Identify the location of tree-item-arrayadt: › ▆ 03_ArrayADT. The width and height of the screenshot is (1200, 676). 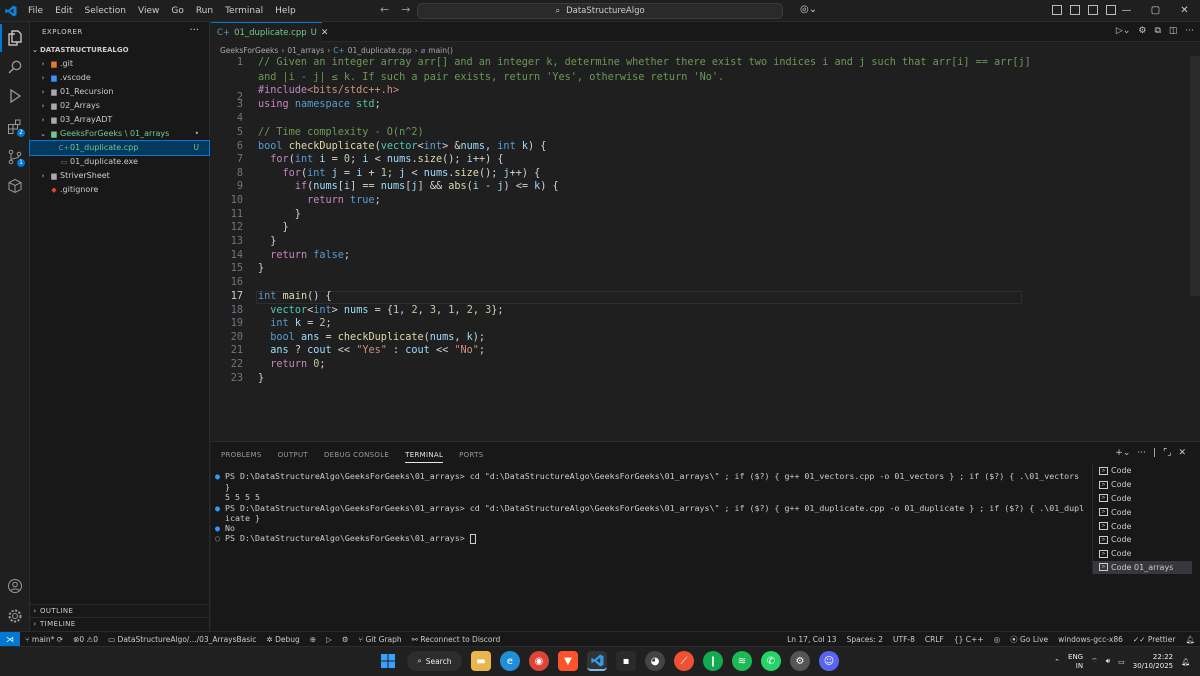
(119, 120).